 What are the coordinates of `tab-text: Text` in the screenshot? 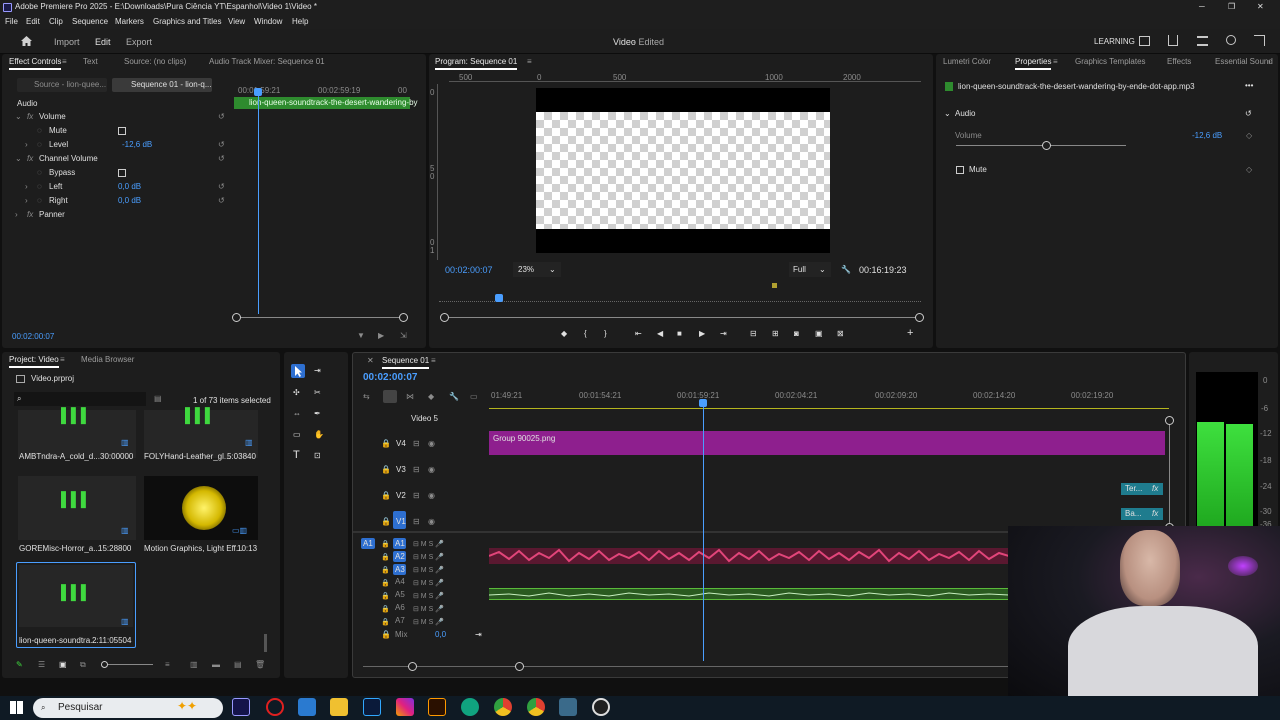 It's located at (90, 62).